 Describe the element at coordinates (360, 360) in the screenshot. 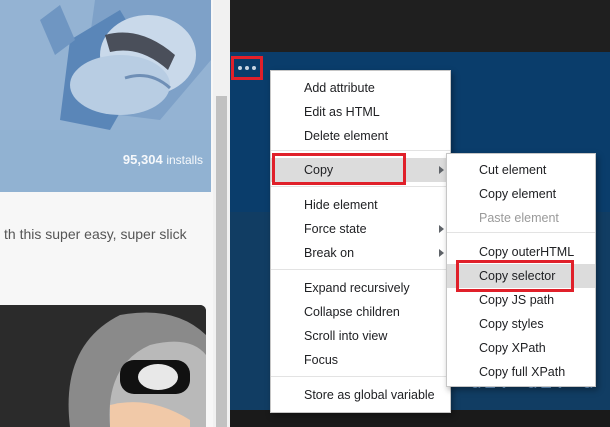

I see `menu-item-focus: Focus` at that location.